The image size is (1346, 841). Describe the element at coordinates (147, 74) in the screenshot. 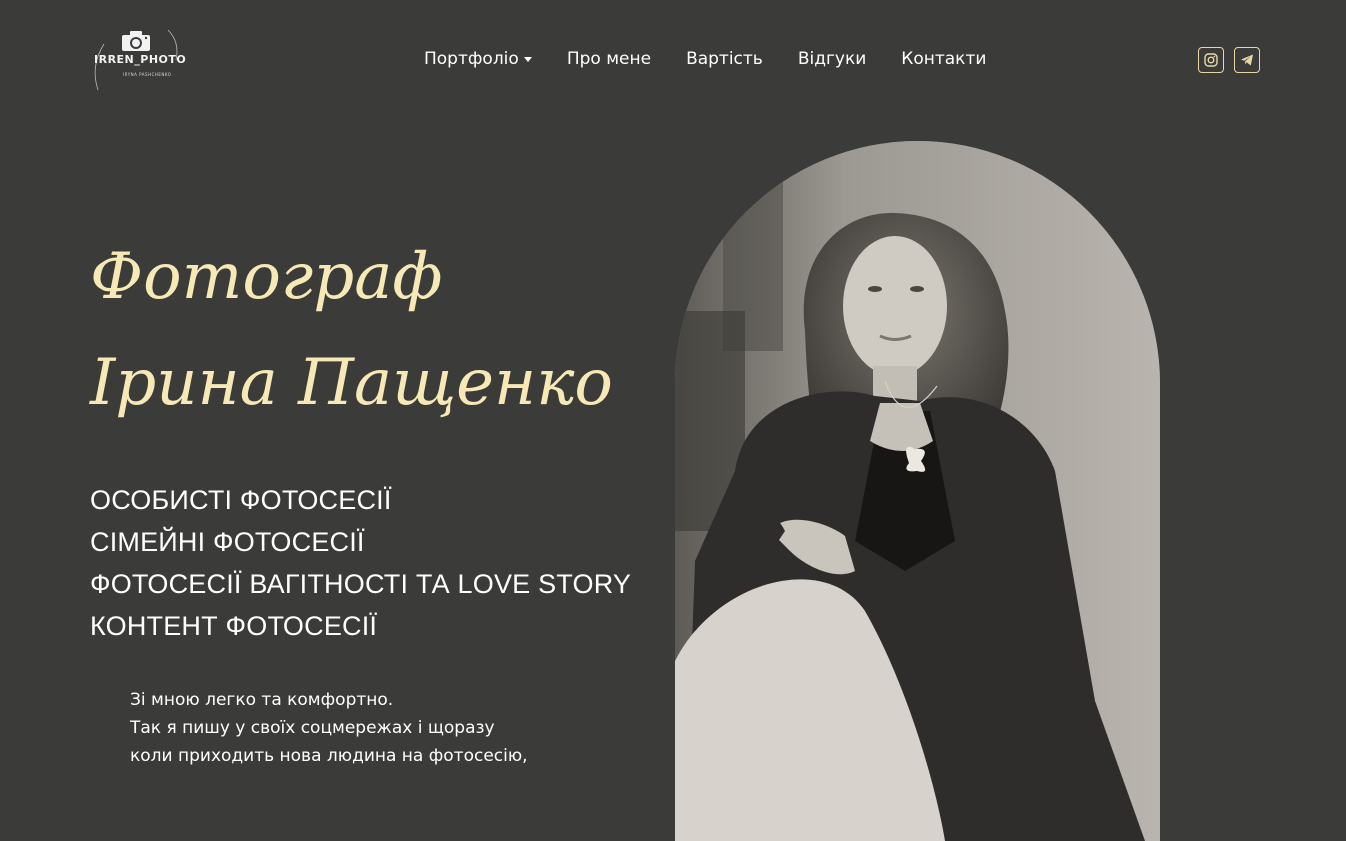

I see `logo-subtext: IRYNA PASHCHENKO` at that location.